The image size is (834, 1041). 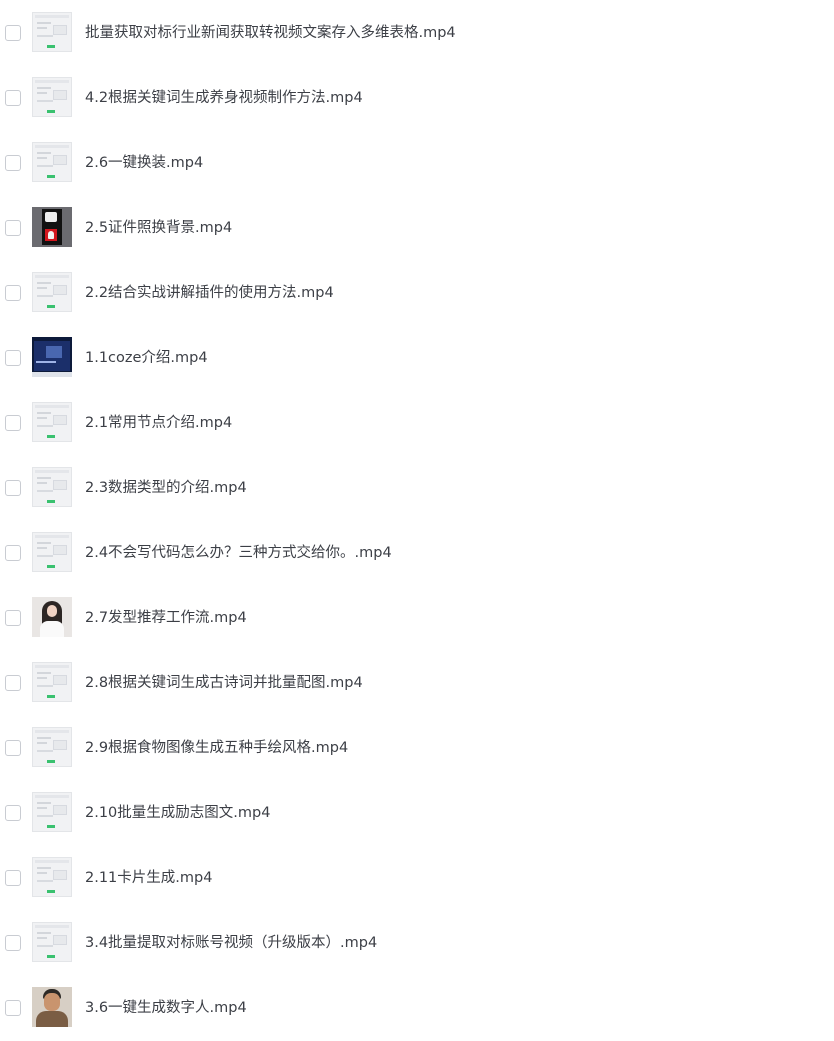 What do you see at coordinates (224, 98) in the screenshot?
I see `file-name: 4.2根据关键词生成养身视频制作方法.mp4` at bounding box center [224, 98].